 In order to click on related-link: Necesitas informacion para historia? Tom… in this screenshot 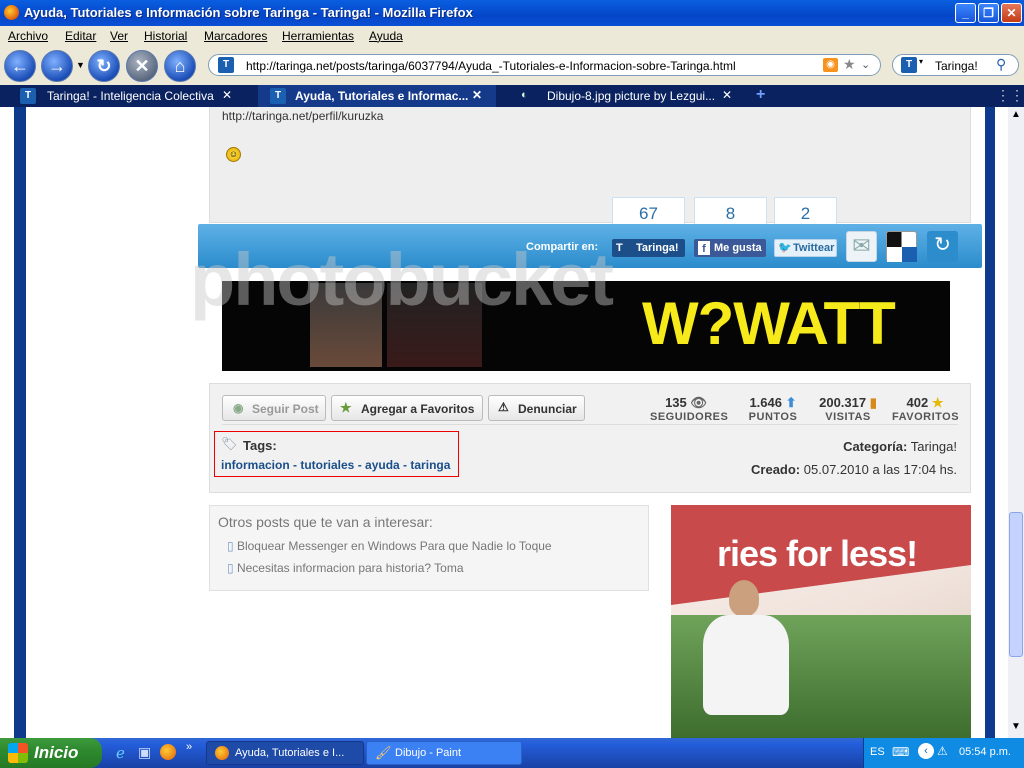, I will do `click(350, 568)`.